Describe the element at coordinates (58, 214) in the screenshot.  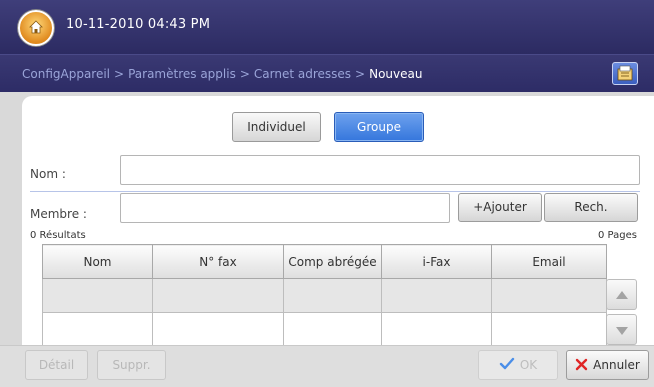
I see `membre-label: Membre :` at that location.